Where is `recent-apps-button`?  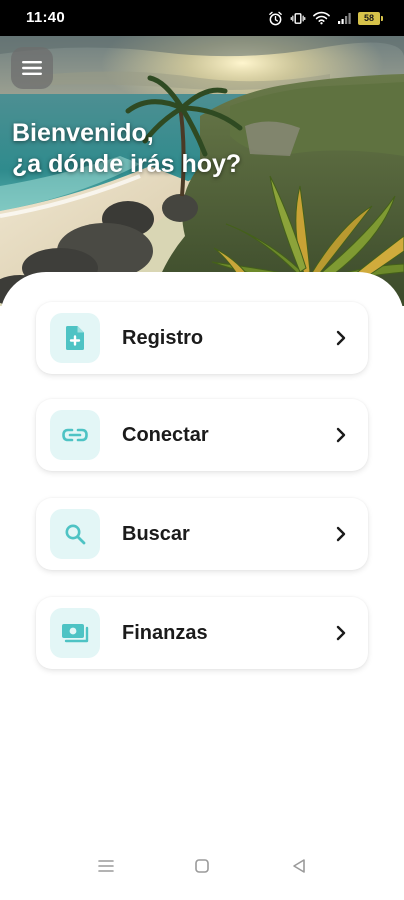 recent-apps-button is located at coordinates (106, 866).